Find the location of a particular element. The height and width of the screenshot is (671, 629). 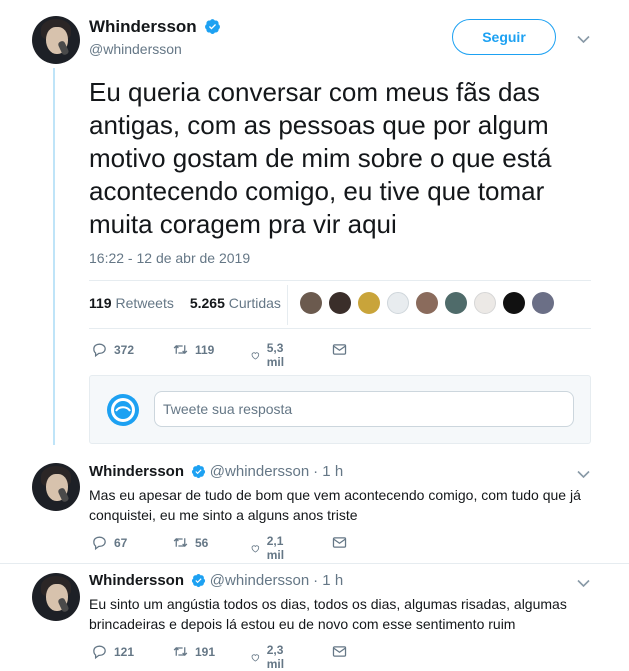

reply-count: 67 is located at coordinates (121, 542).